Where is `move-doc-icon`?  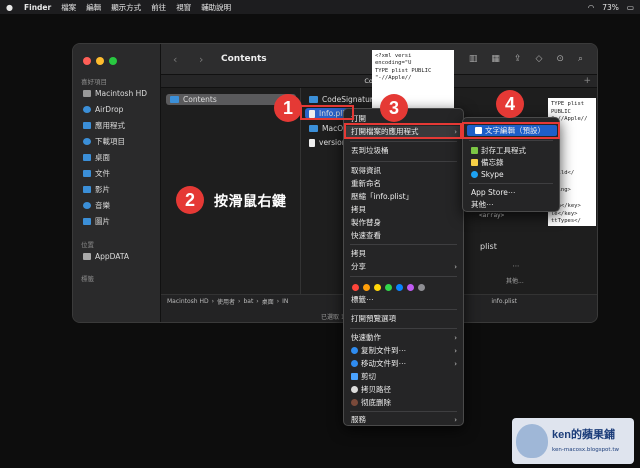
move-doc-icon is located at coordinates (354, 363).